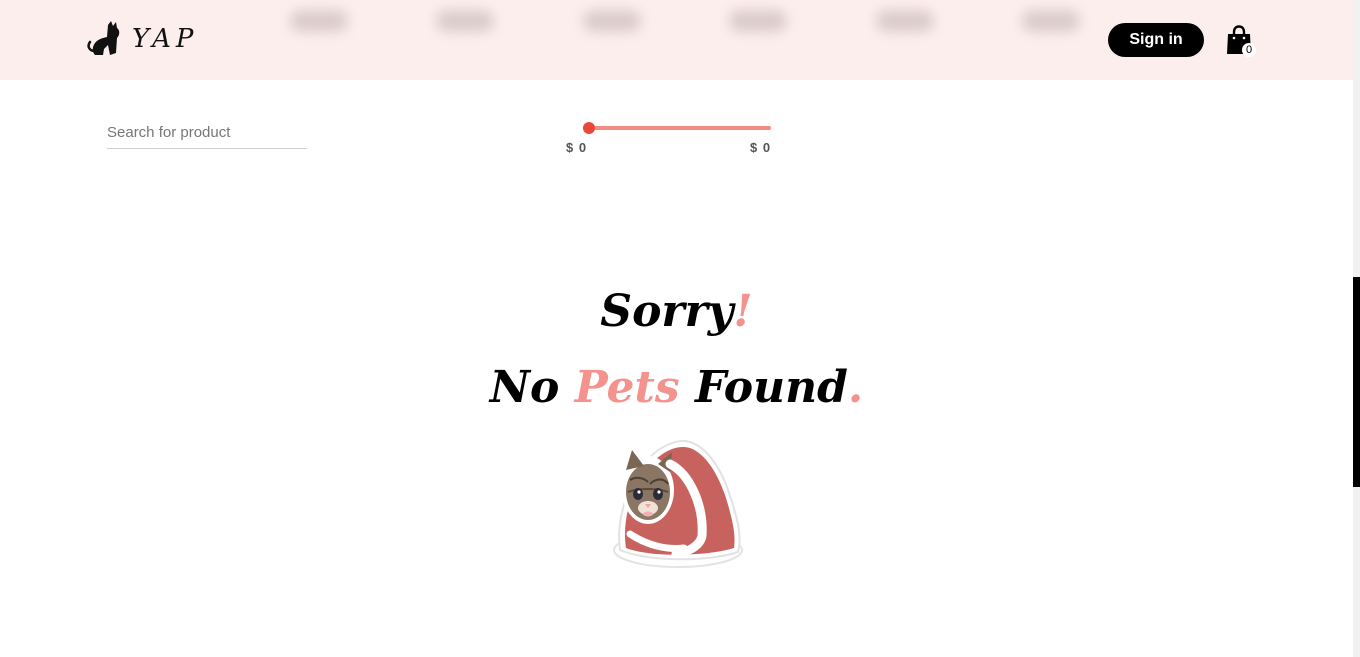  Describe the element at coordinates (763, 387) in the screenshot. I see `found-text: Found` at that location.